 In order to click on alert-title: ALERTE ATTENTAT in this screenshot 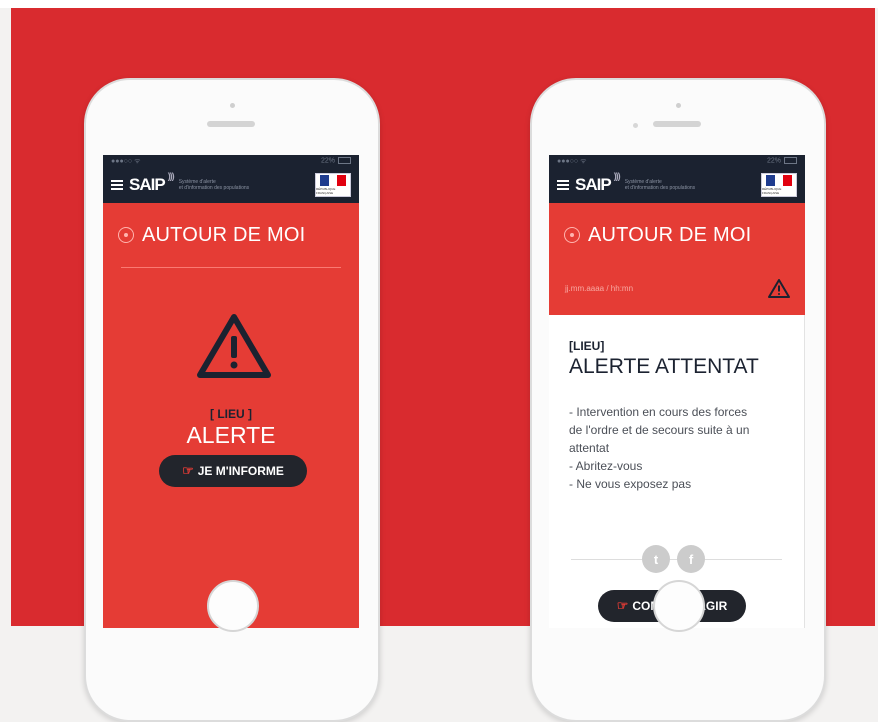, I will do `click(664, 366)`.